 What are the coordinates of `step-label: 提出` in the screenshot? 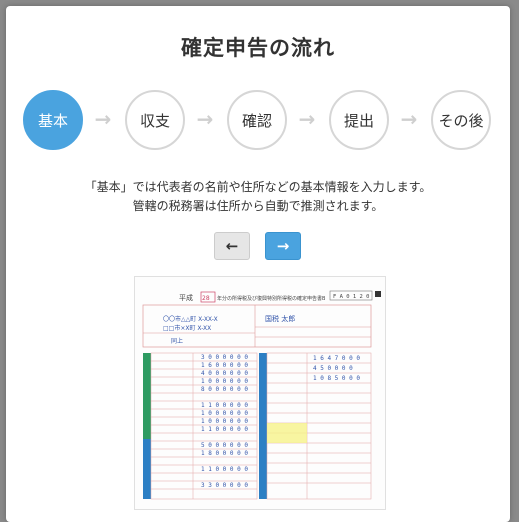 It's located at (358, 120).